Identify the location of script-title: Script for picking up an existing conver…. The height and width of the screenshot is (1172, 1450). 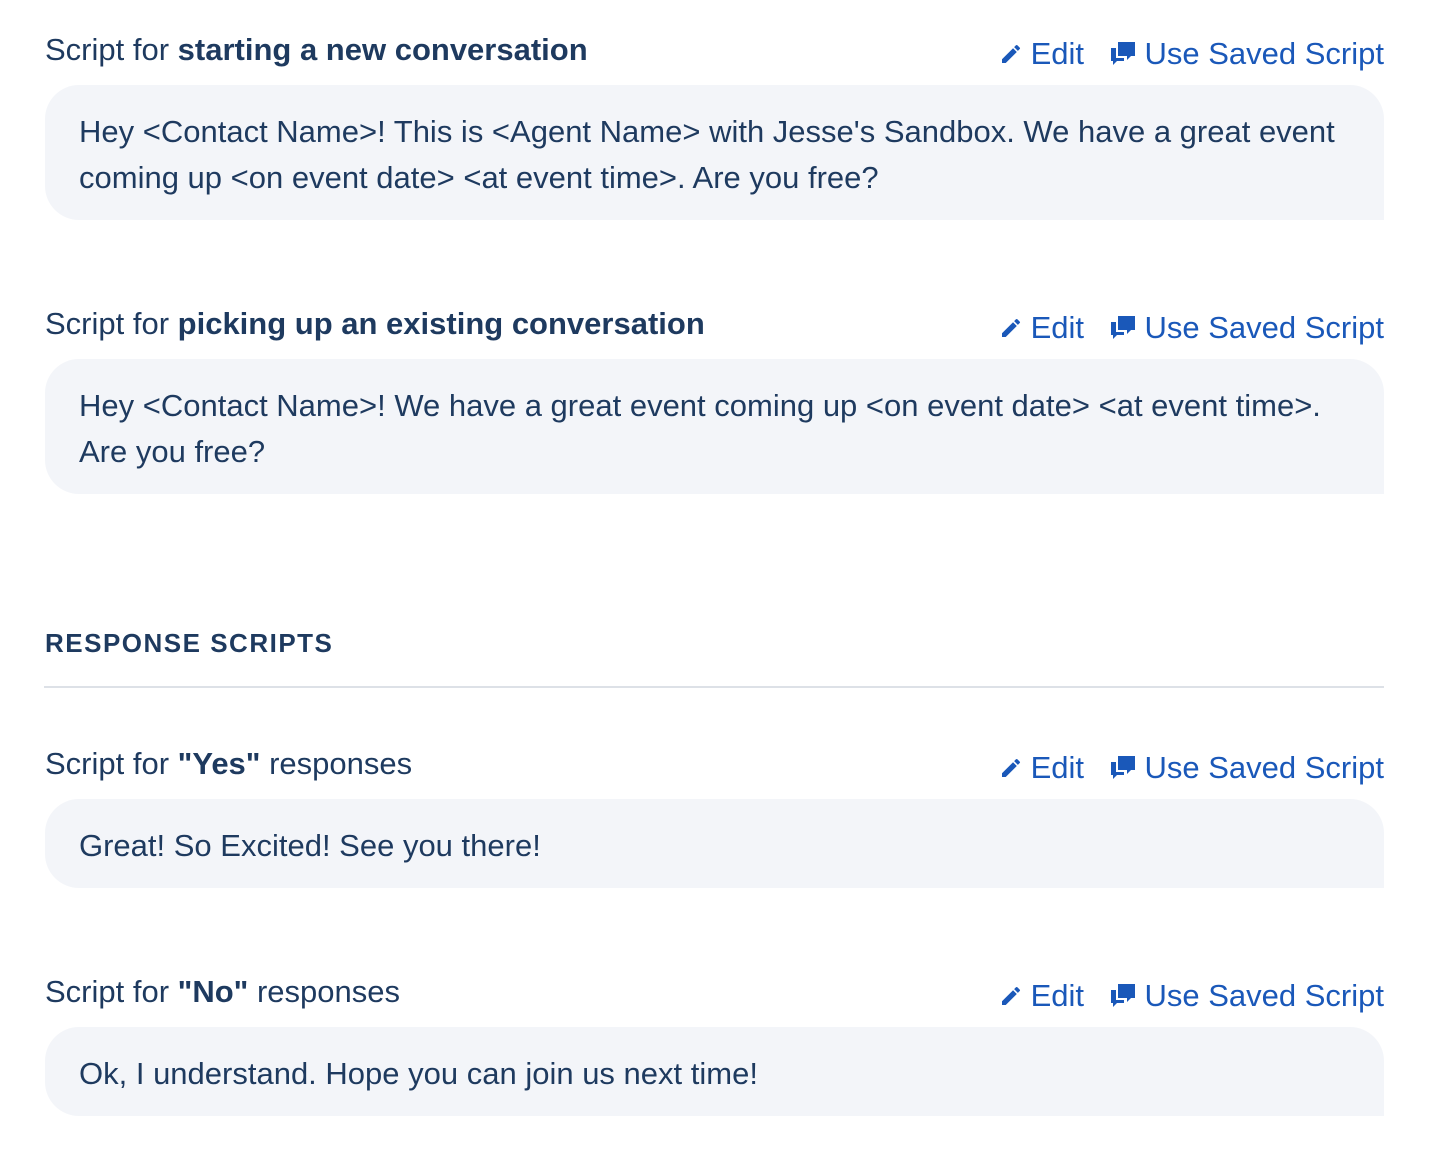
(375, 323).